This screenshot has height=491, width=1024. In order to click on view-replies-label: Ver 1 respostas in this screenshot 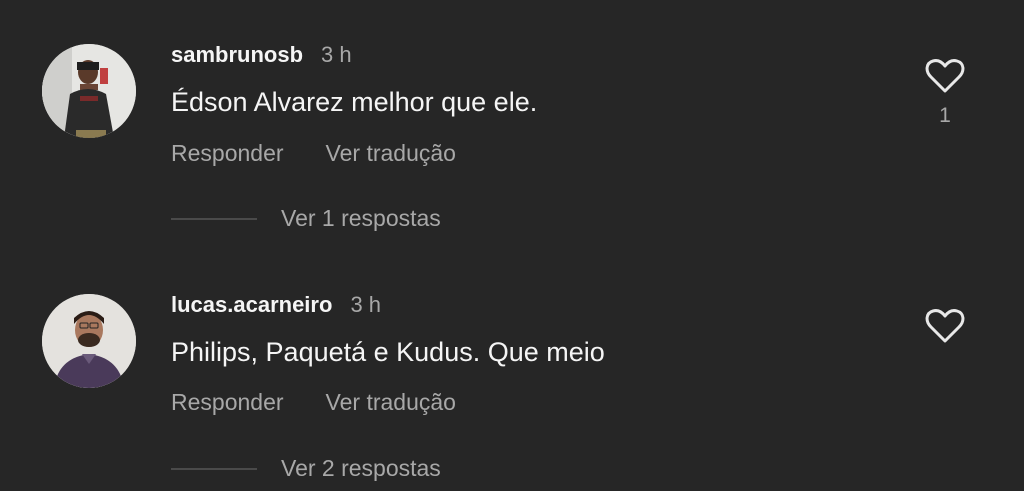, I will do `click(361, 218)`.